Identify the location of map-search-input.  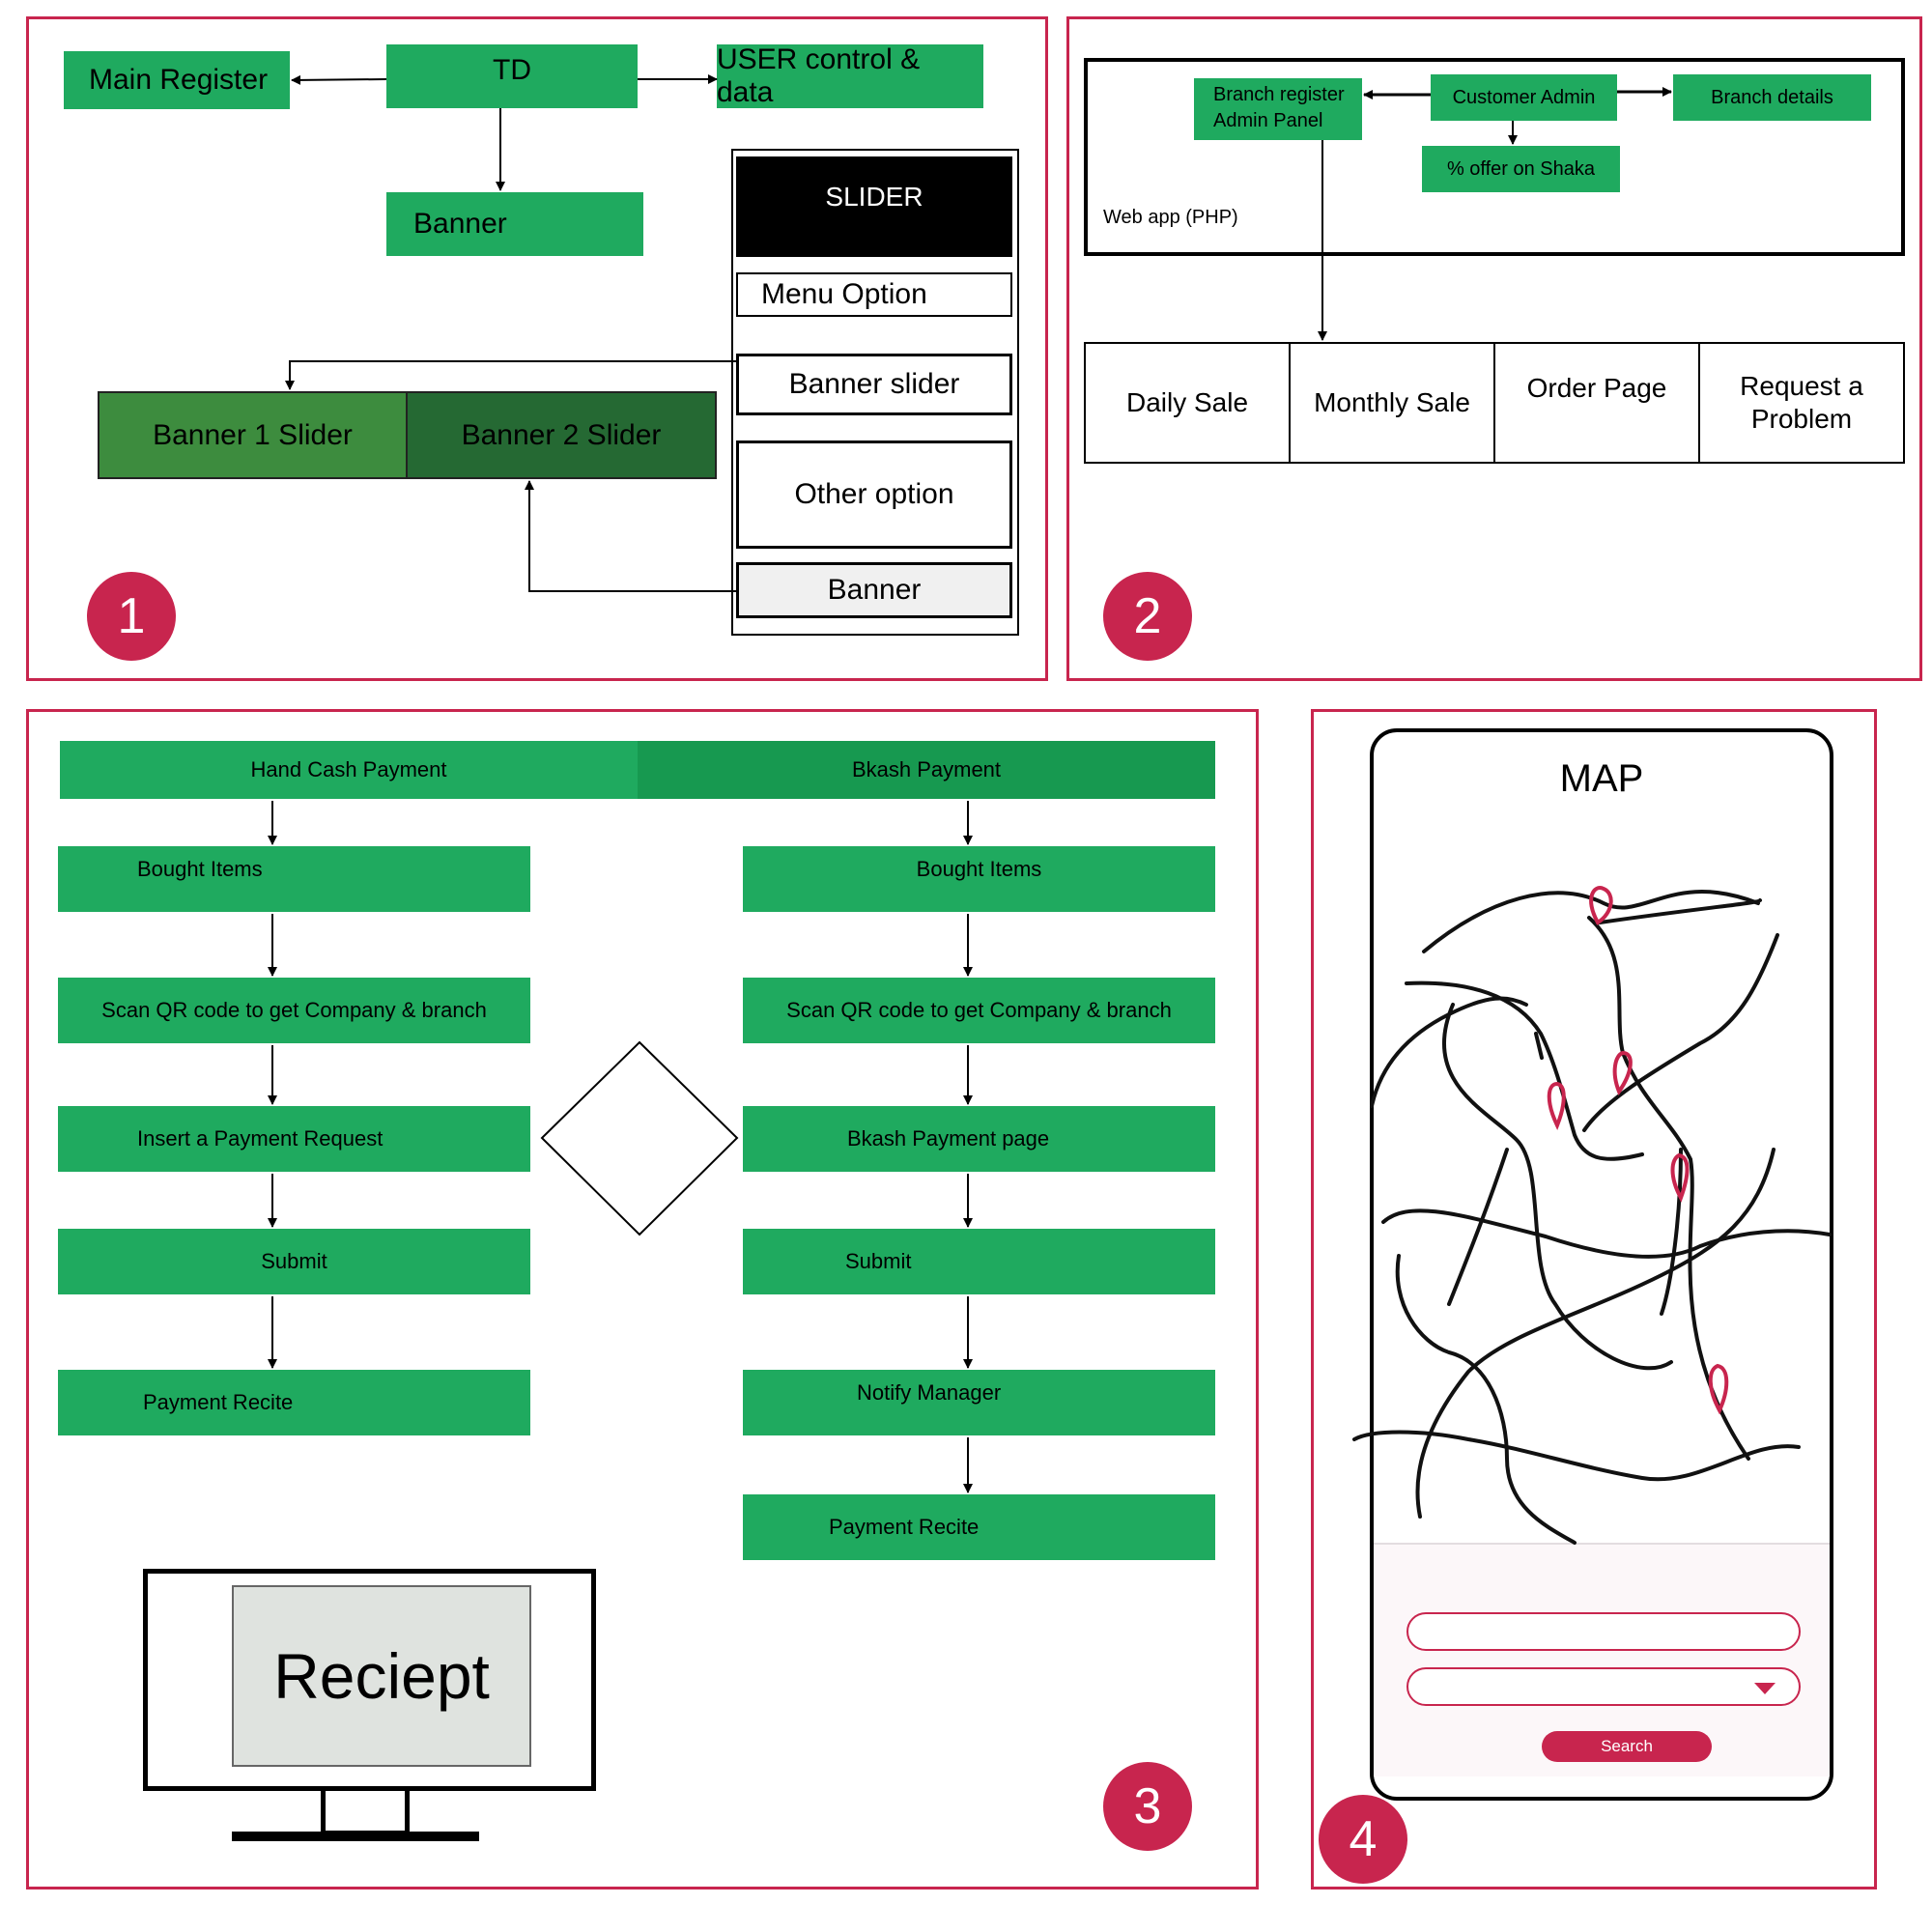
(1603, 1631).